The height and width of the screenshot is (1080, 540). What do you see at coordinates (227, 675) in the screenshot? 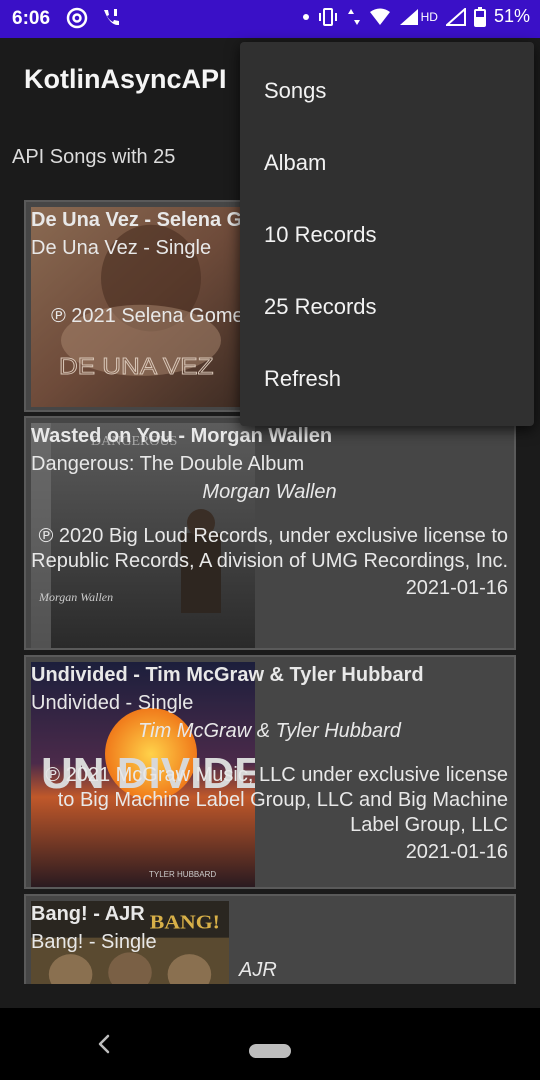
I see `song-title: Undivided - Tim McGraw & Tyler Hubbard` at bounding box center [227, 675].